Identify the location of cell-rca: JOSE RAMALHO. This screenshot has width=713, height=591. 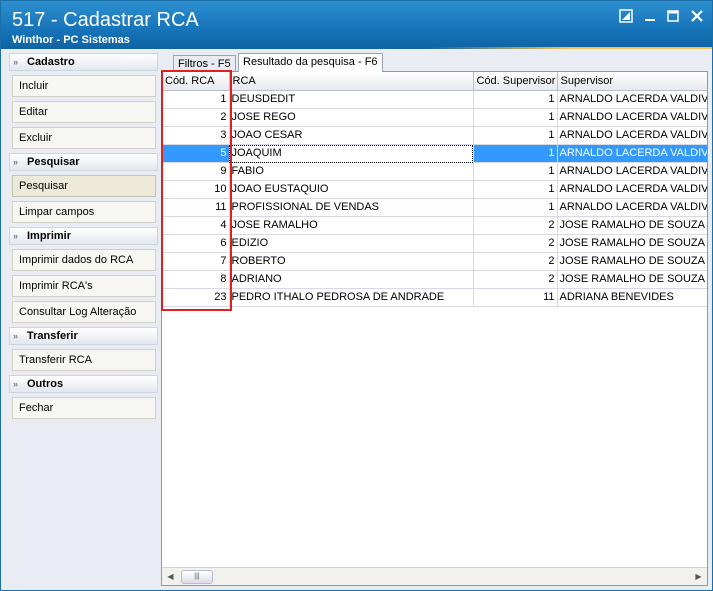
(351, 225).